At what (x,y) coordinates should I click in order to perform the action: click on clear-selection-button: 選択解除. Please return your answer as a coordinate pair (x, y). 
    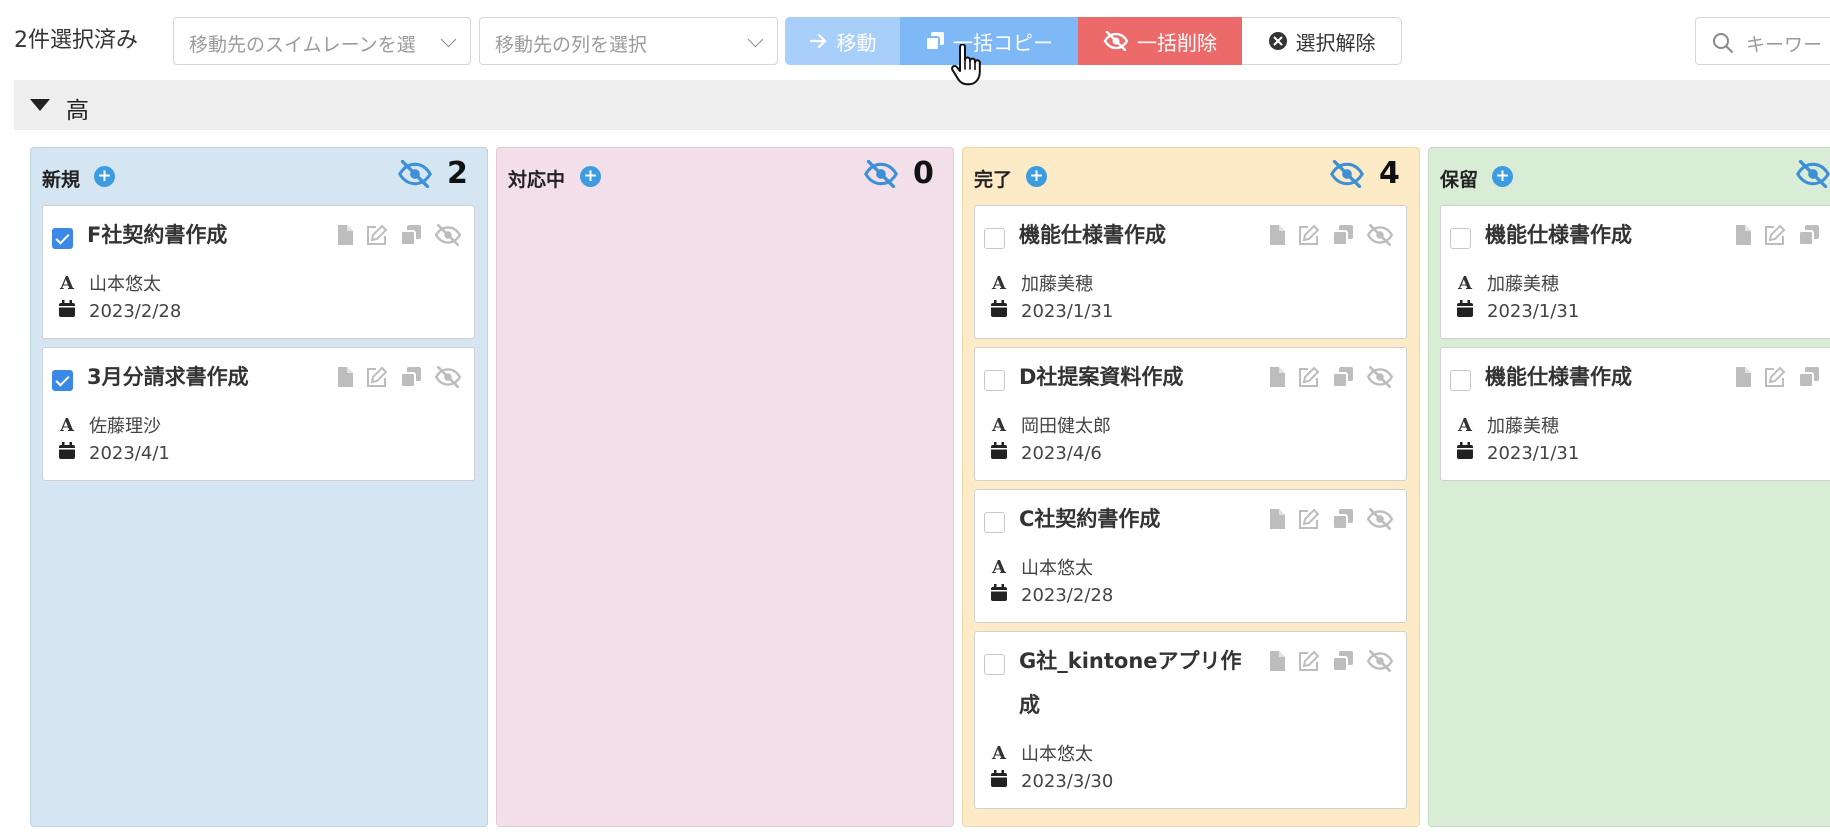
    Looking at the image, I should click on (1322, 41).